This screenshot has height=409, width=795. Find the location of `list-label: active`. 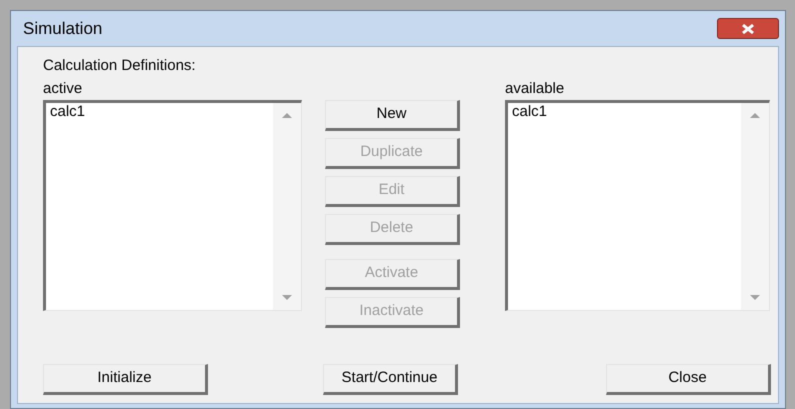

list-label: active is located at coordinates (63, 89).